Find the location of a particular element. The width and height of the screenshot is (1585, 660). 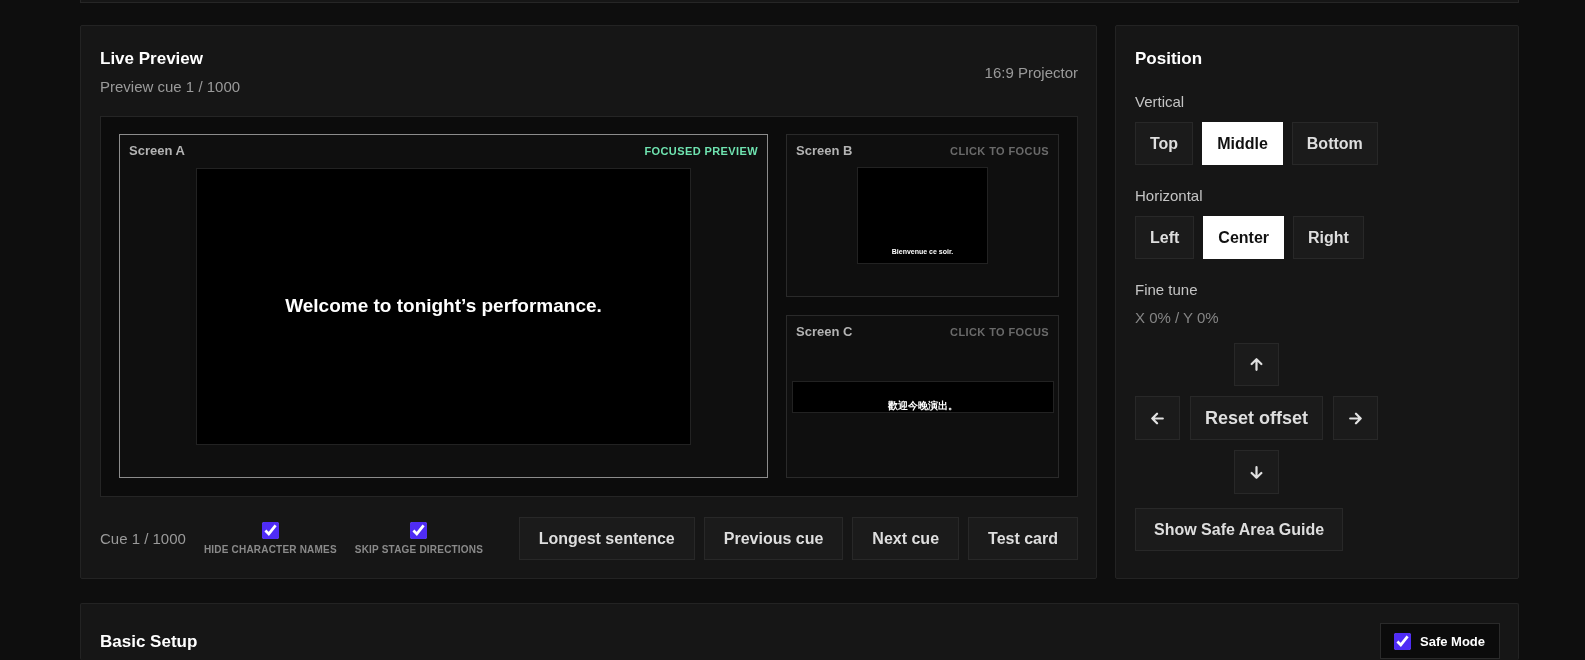

section-label: Vertical is located at coordinates (1160, 101).